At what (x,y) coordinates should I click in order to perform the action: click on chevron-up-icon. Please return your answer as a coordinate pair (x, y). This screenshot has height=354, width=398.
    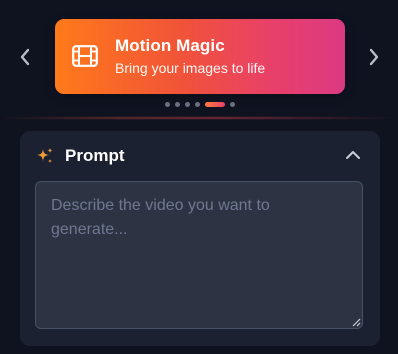
    Looking at the image, I should click on (353, 155).